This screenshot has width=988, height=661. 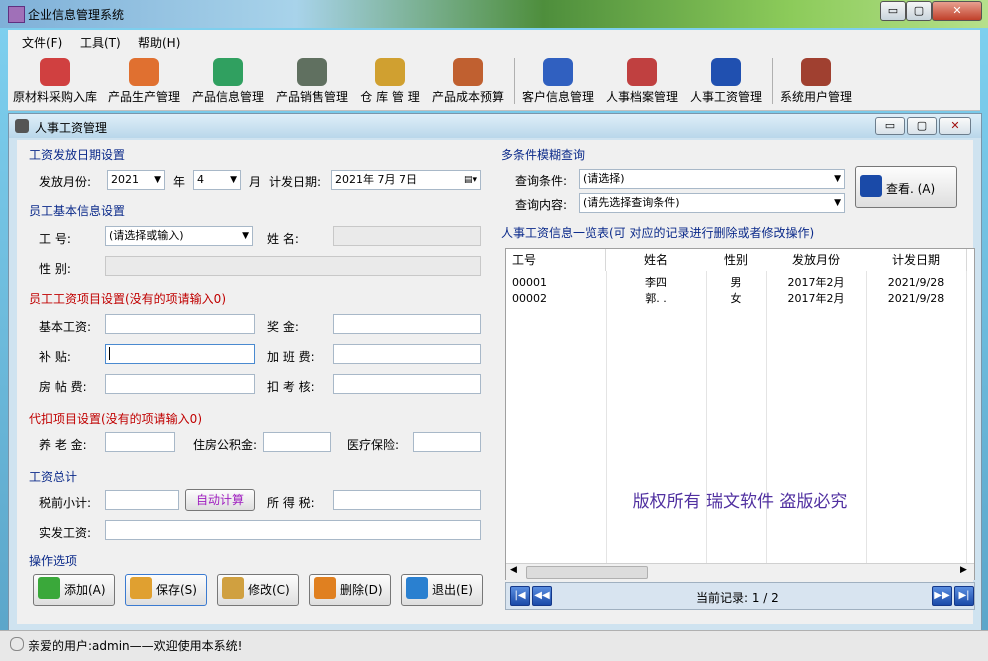 What do you see at coordinates (144, 72) in the screenshot?
I see `blocks-icon` at bounding box center [144, 72].